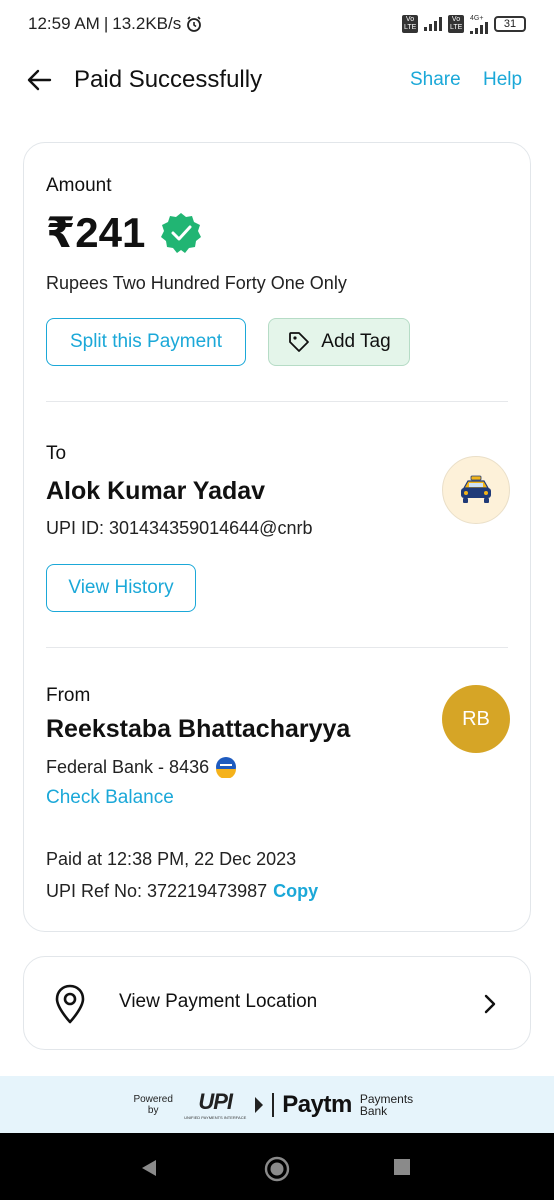 The image size is (554, 1200). I want to click on amount-in-words: Rupees Two Hundred Forty One Only, so click(196, 283).